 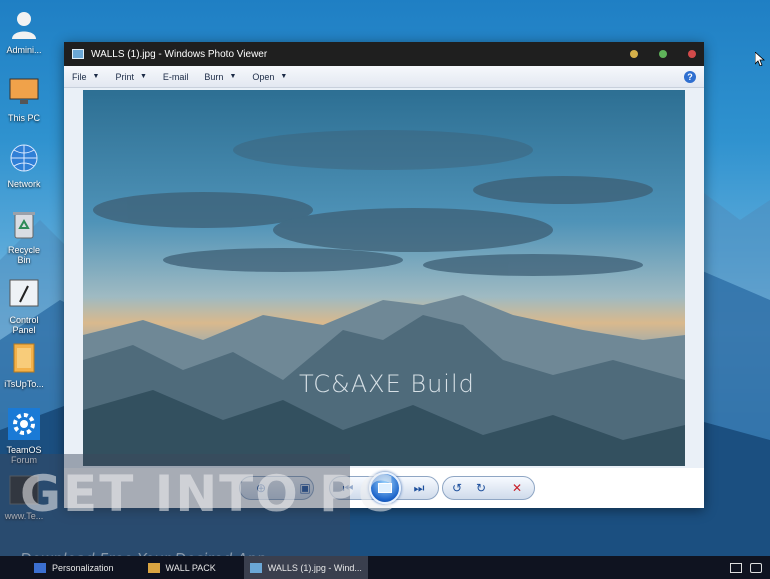 I want to click on desktop-icon-this-pc: This PC, so click(x=24, y=99).